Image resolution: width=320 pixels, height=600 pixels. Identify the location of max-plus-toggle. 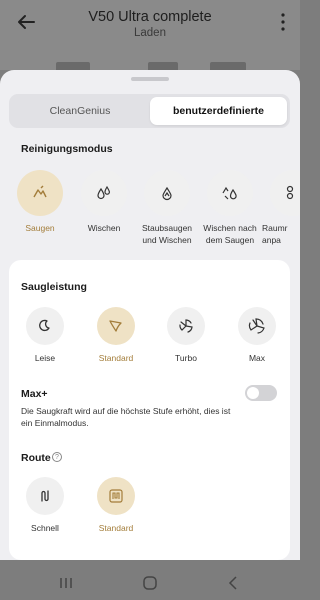
(261, 393).